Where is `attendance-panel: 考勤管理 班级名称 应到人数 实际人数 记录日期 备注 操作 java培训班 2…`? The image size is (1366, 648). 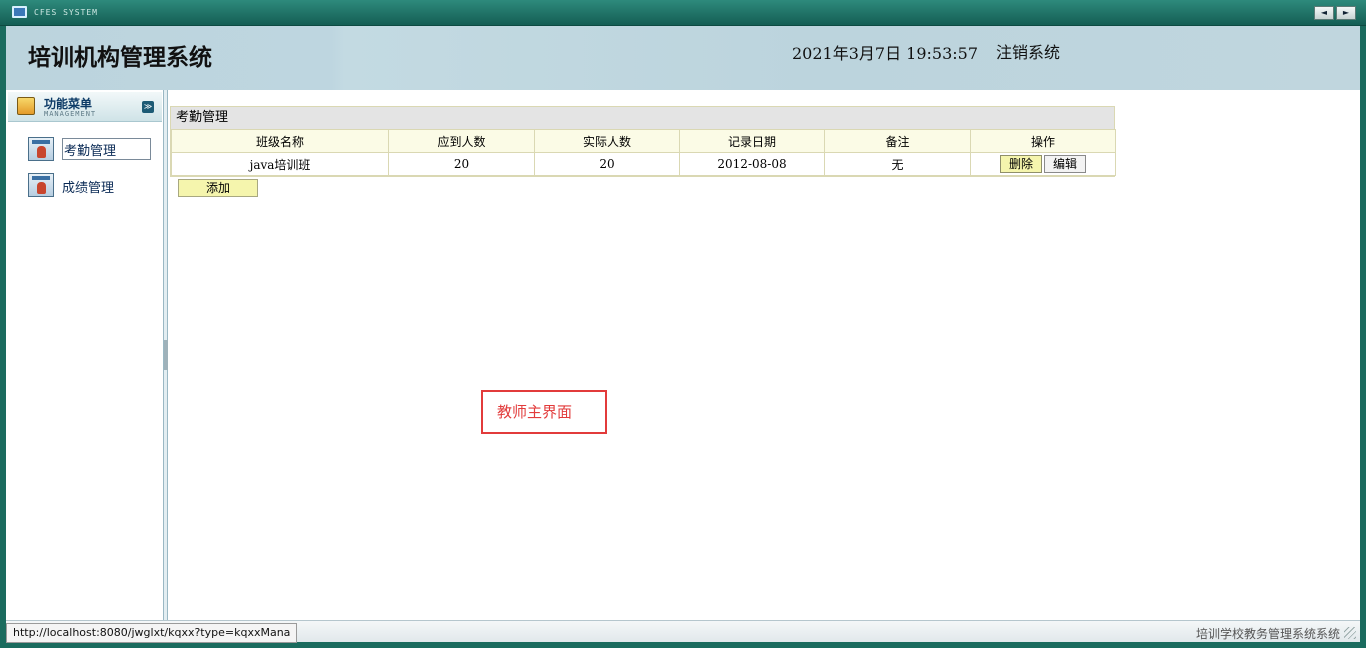
attendance-panel: 考勤管理 班级名称 应到人数 实际人数 记录日期 备注 操作 java培训班 2… is located at coordinates (643, 141).